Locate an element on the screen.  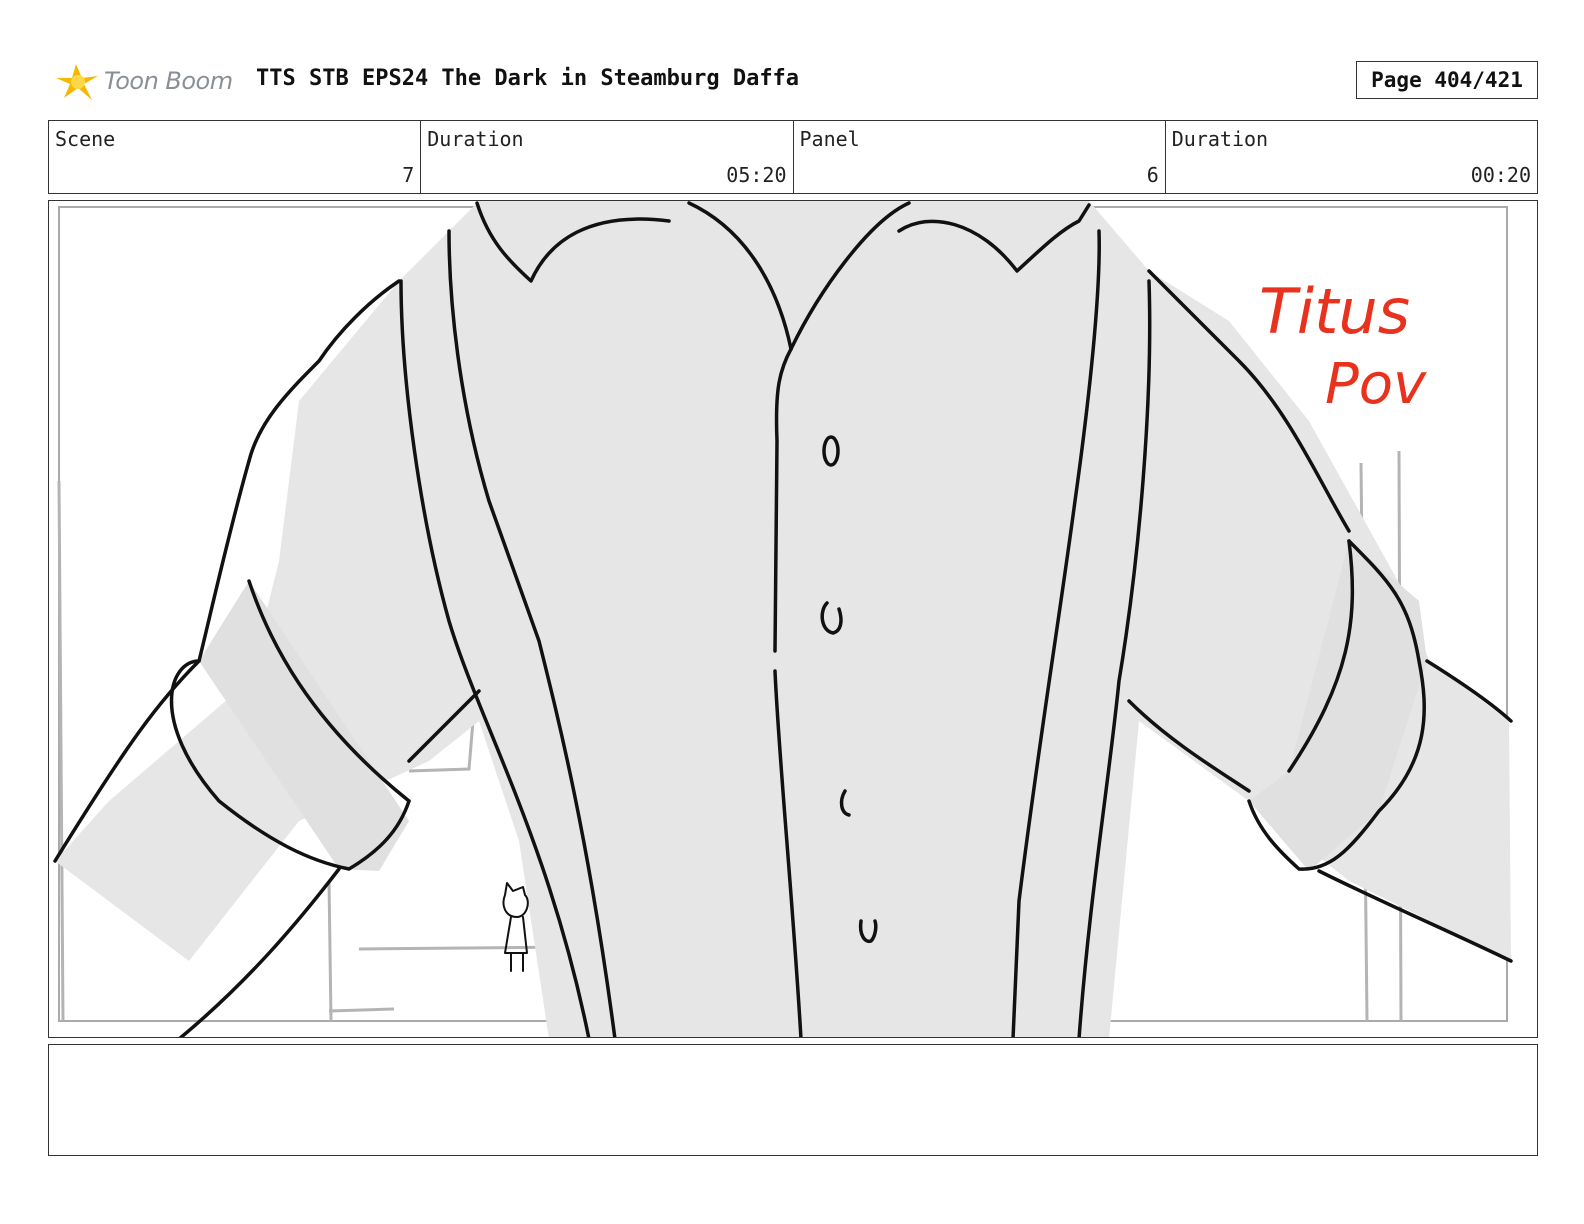
panel-value: 6 is located at coordinates (1152, 175).